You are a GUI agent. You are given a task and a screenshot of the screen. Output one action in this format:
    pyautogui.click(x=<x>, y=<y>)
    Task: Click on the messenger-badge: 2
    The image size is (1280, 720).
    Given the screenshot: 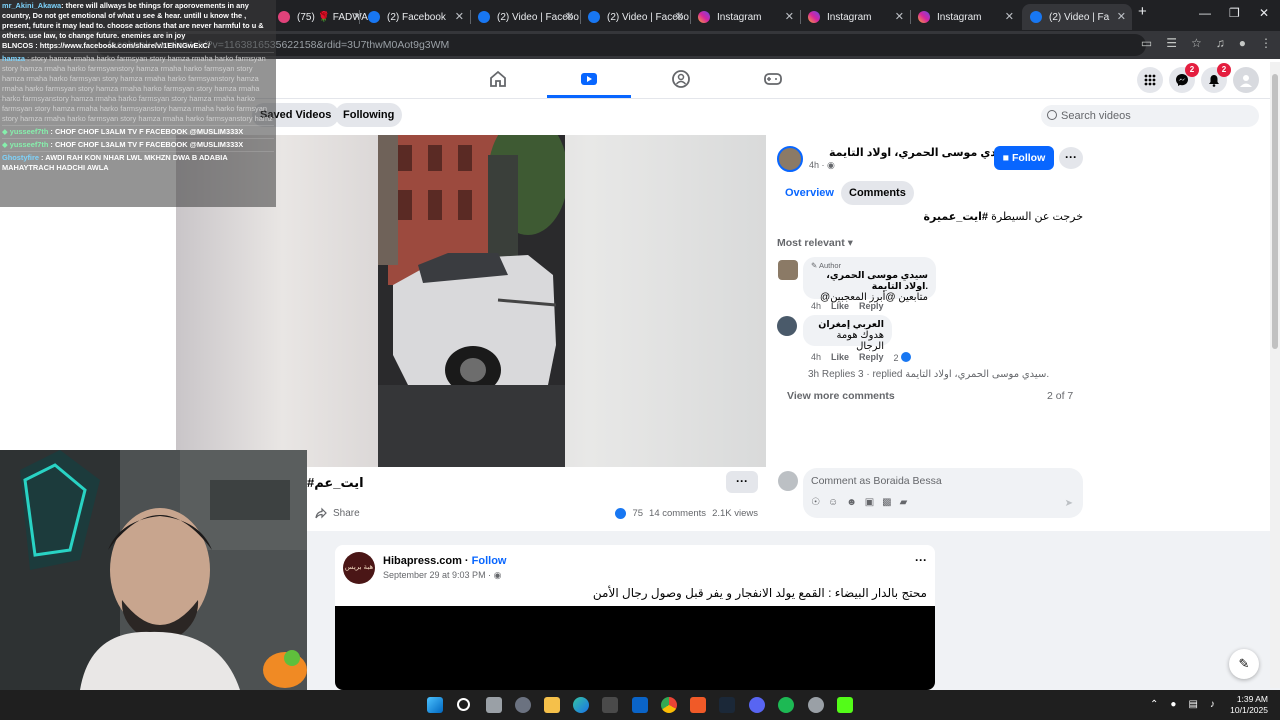 What is the action you would take?
    pyautogui.click(x=1192, y=70)
    